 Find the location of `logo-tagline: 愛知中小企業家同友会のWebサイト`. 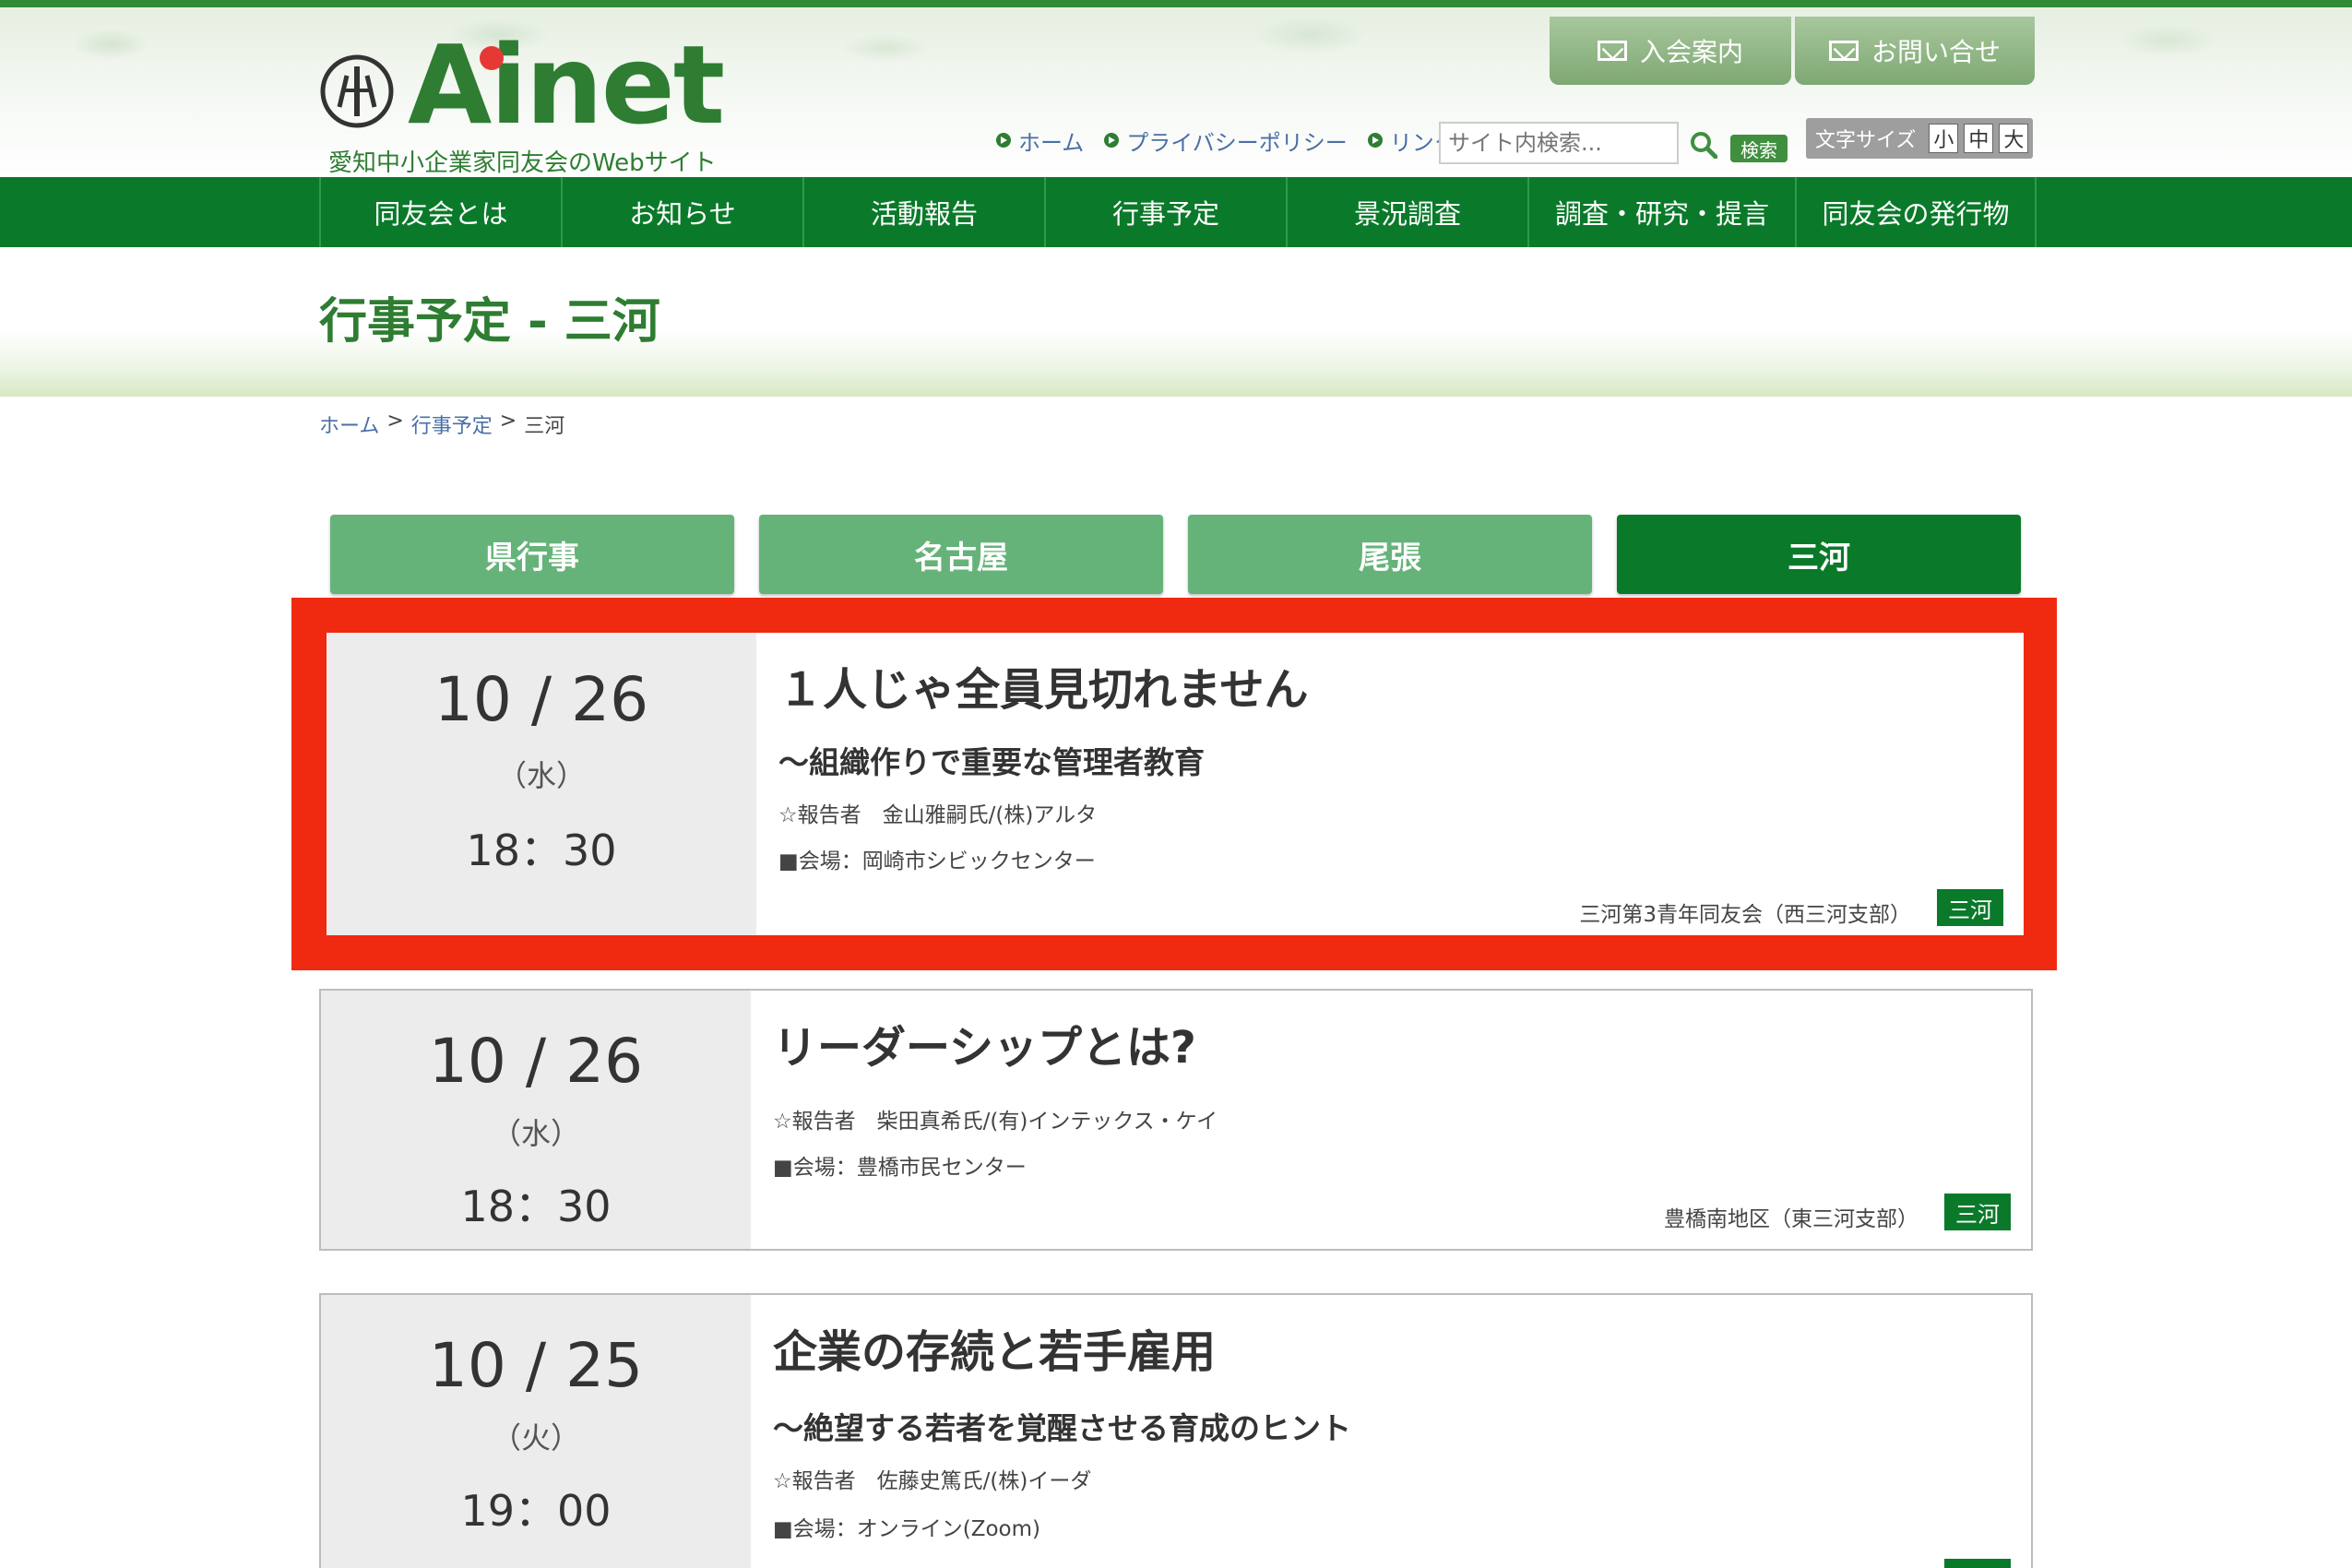

logo-tagline: 愛知中小企業家同友会のWebサイト is located at coordinates (522, 163).